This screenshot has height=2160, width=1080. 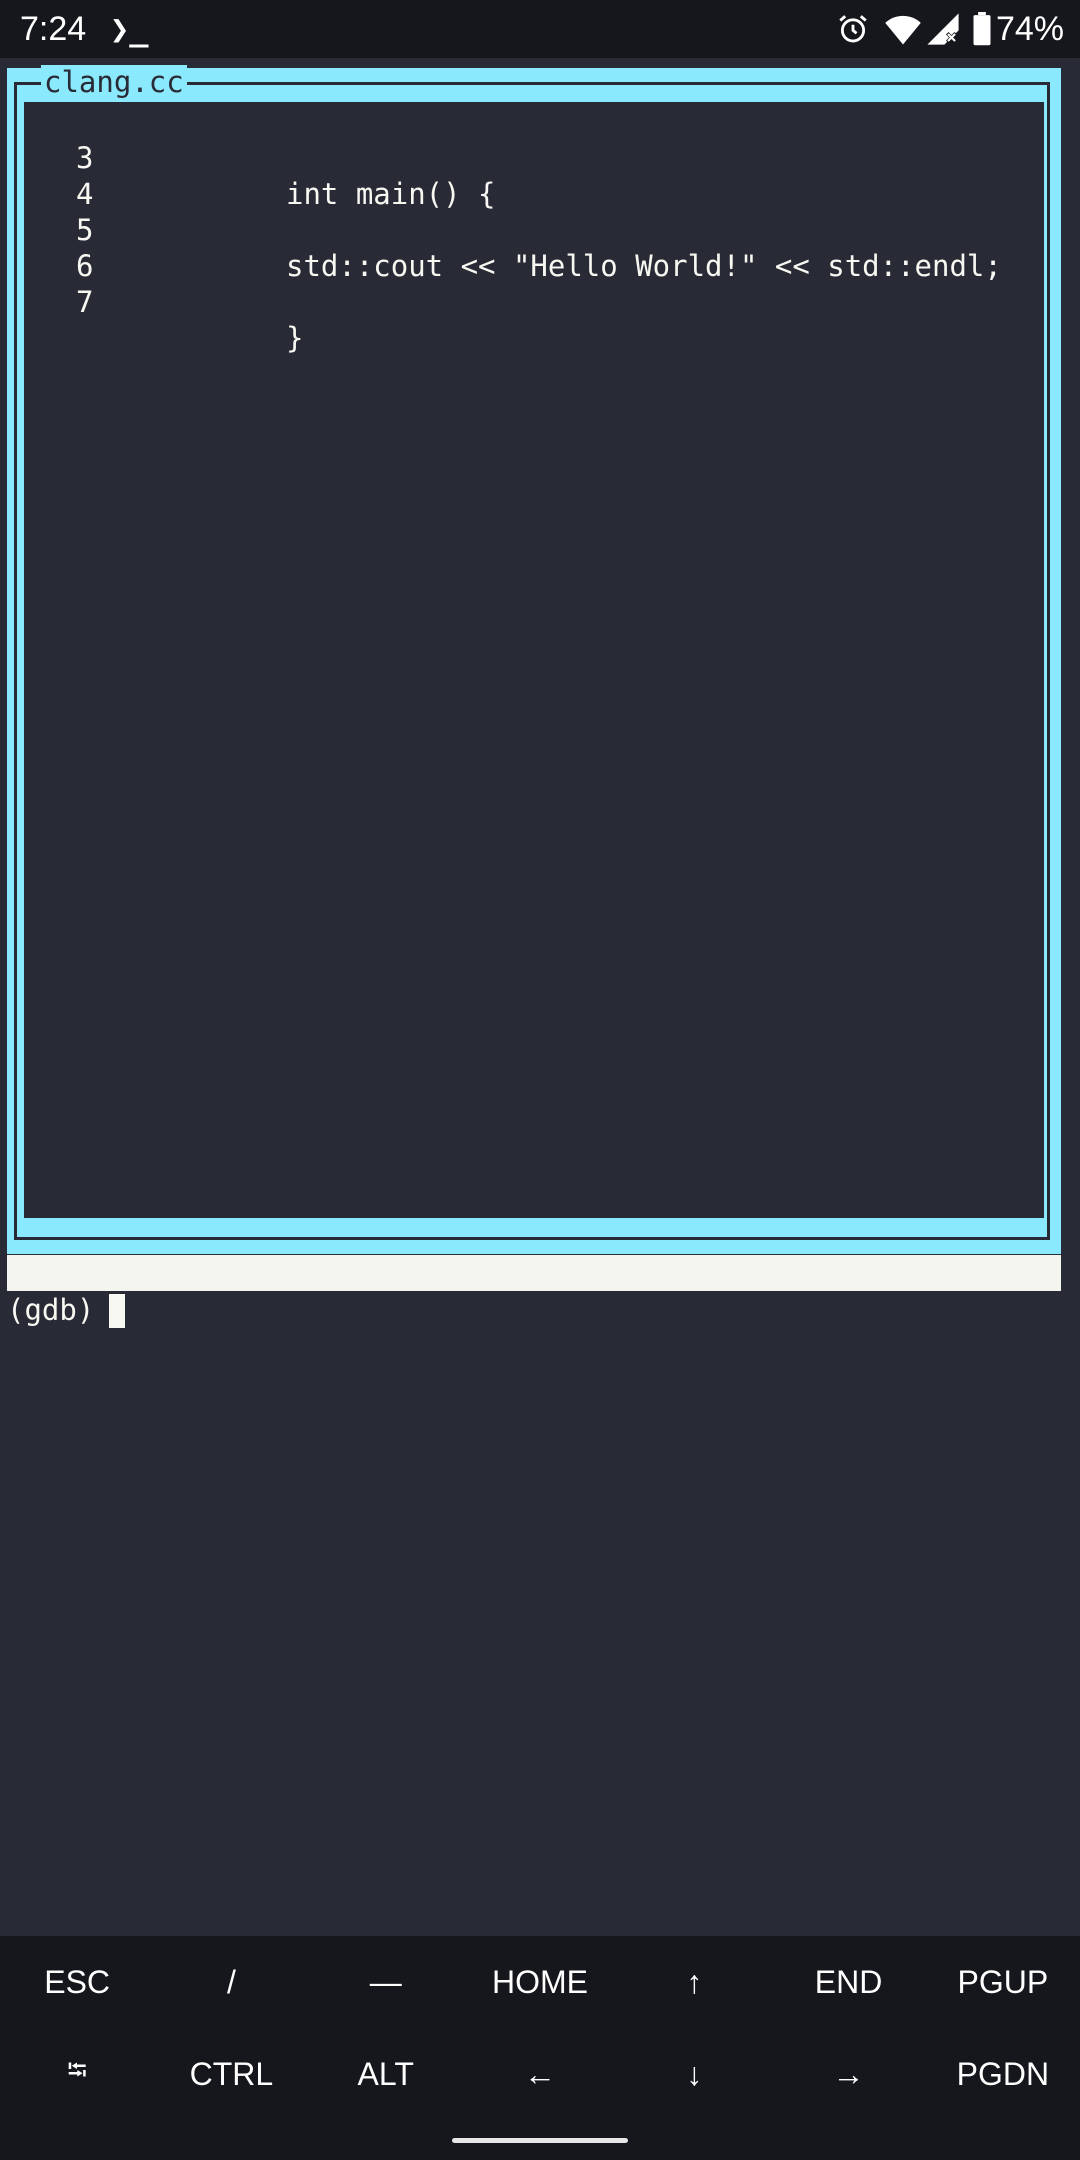 What do you see at coordinates (77, 1982) in the screenshot?
I see `esc-key: ESC` at bounding box center [77, 1982].